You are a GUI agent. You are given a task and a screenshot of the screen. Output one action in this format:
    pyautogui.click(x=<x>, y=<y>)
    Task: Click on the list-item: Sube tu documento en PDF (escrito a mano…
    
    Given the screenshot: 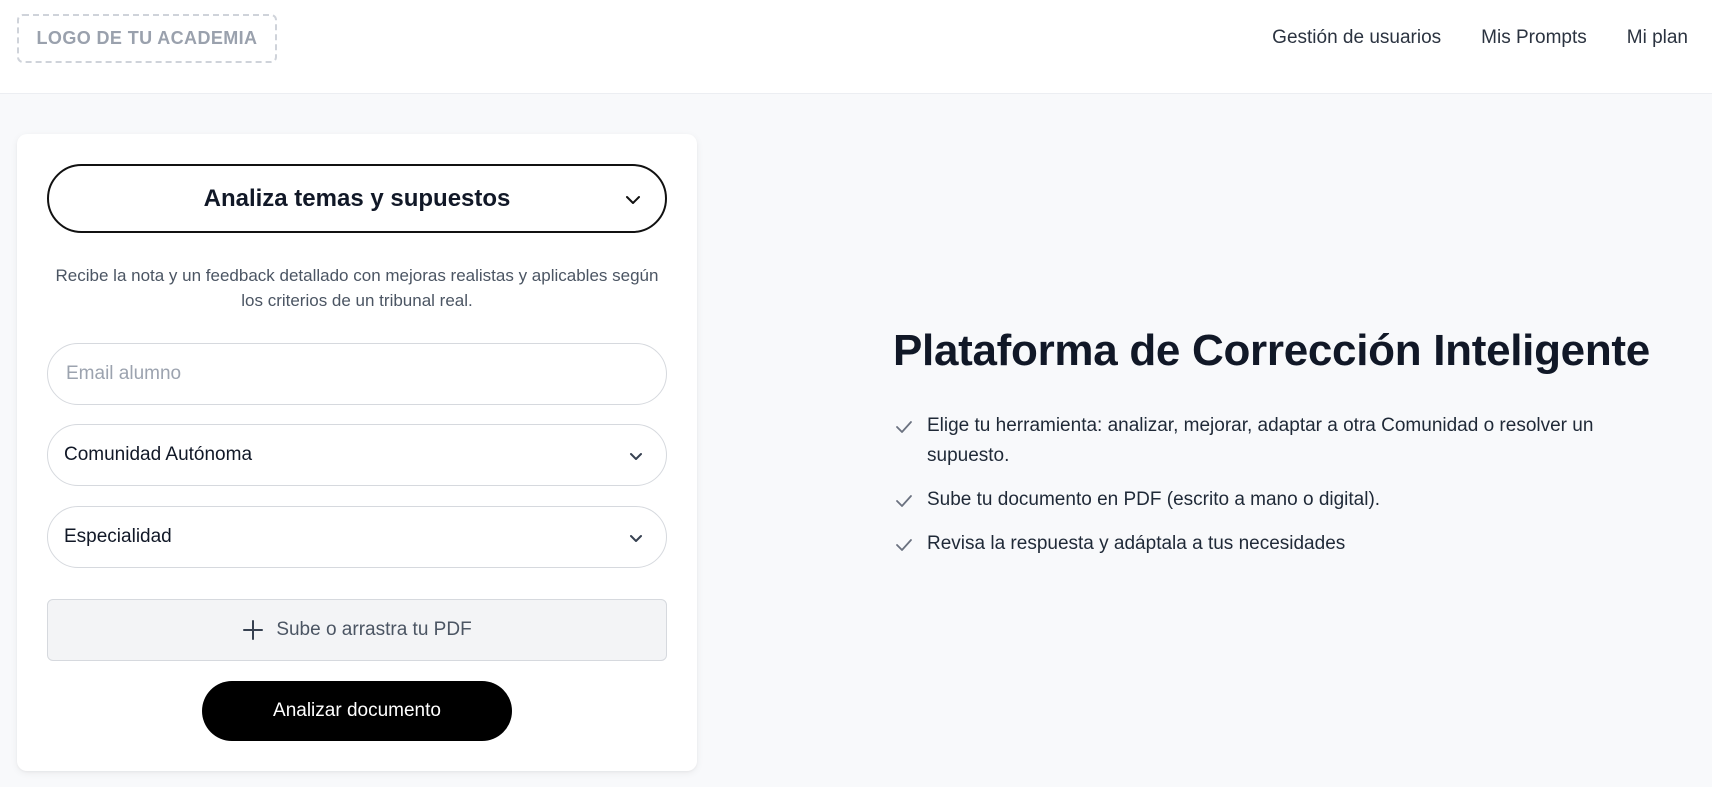 What is the action you would take?
    pyautogui.click(x=1273, y=500)
    